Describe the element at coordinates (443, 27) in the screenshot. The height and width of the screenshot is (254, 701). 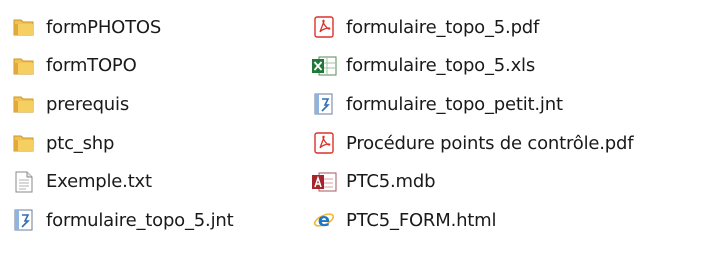
I see `file-name: formulaire_topo_5.pdf` at that location.